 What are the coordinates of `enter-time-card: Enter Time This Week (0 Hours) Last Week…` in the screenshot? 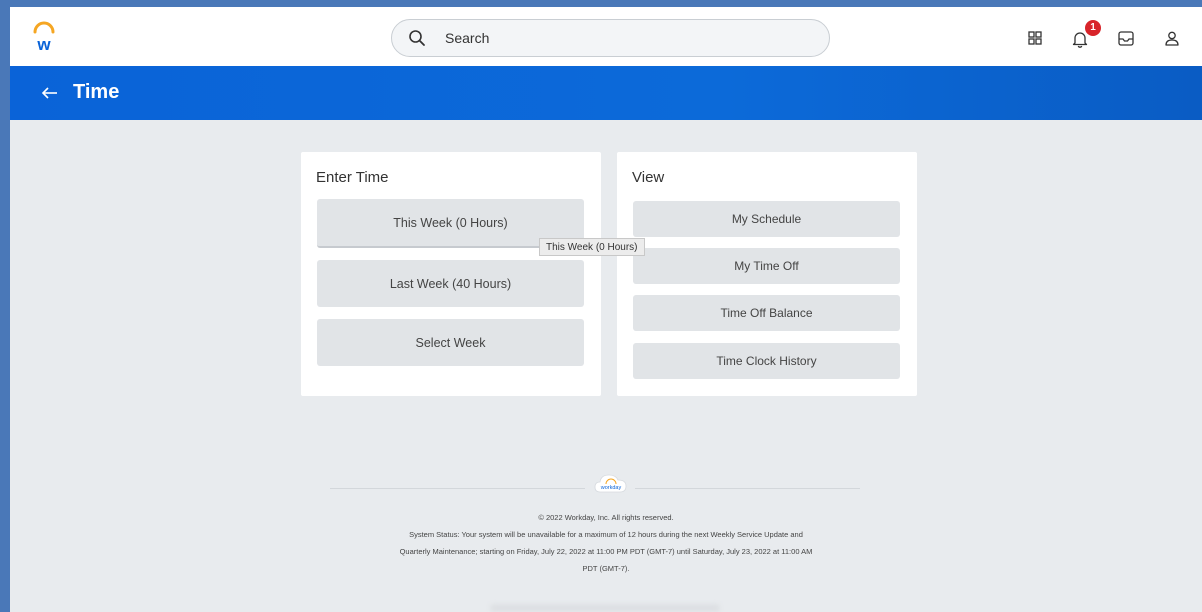 It's located at (451, 274).